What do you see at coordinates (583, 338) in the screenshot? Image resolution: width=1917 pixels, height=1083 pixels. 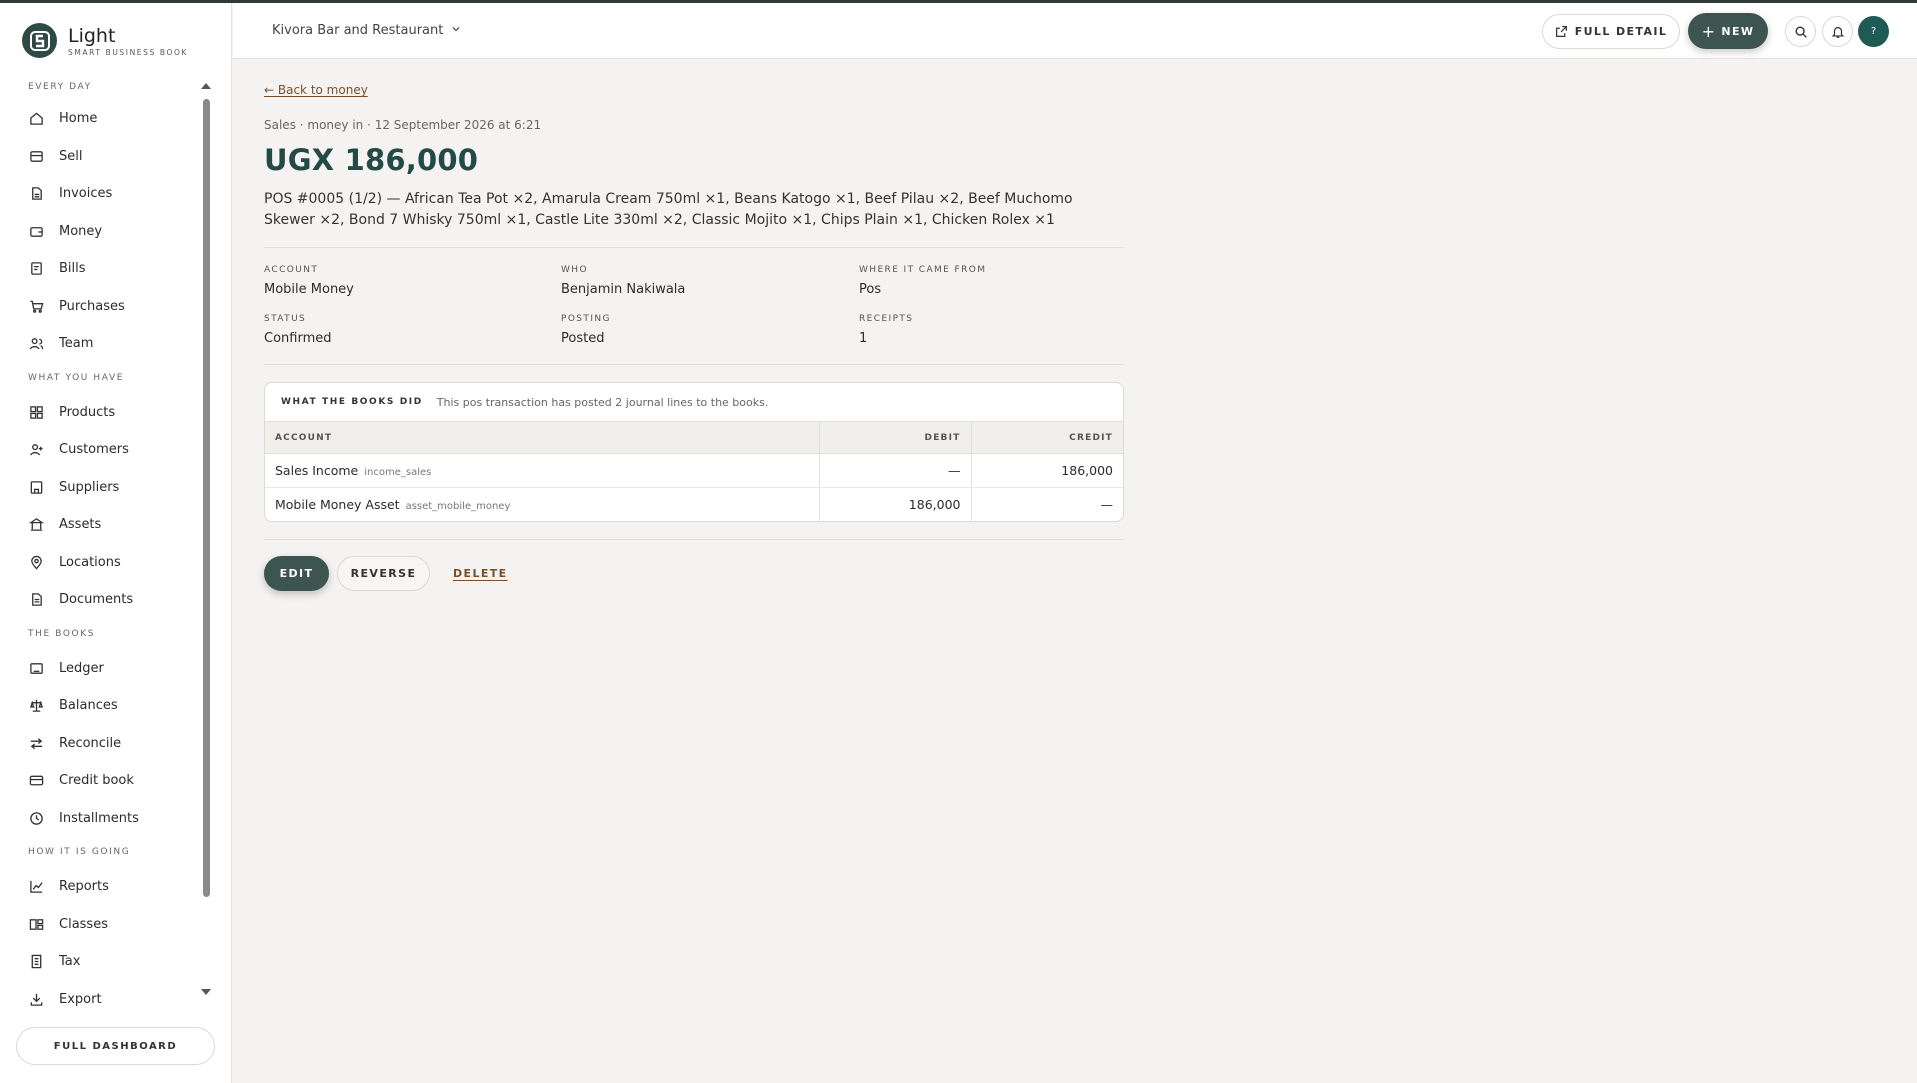 I see `field-value: Posted` at bounding box center [583, 338].